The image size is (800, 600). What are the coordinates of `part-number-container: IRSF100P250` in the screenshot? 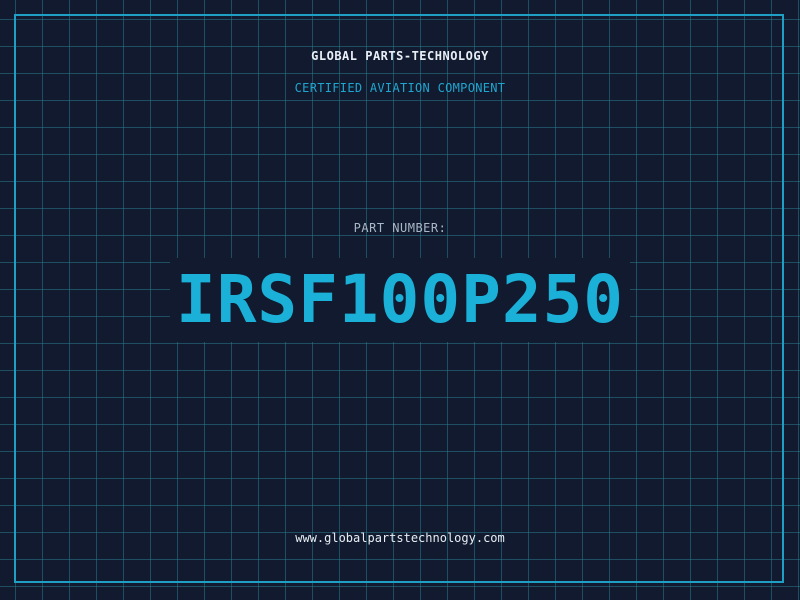 It's located at (400, 300).